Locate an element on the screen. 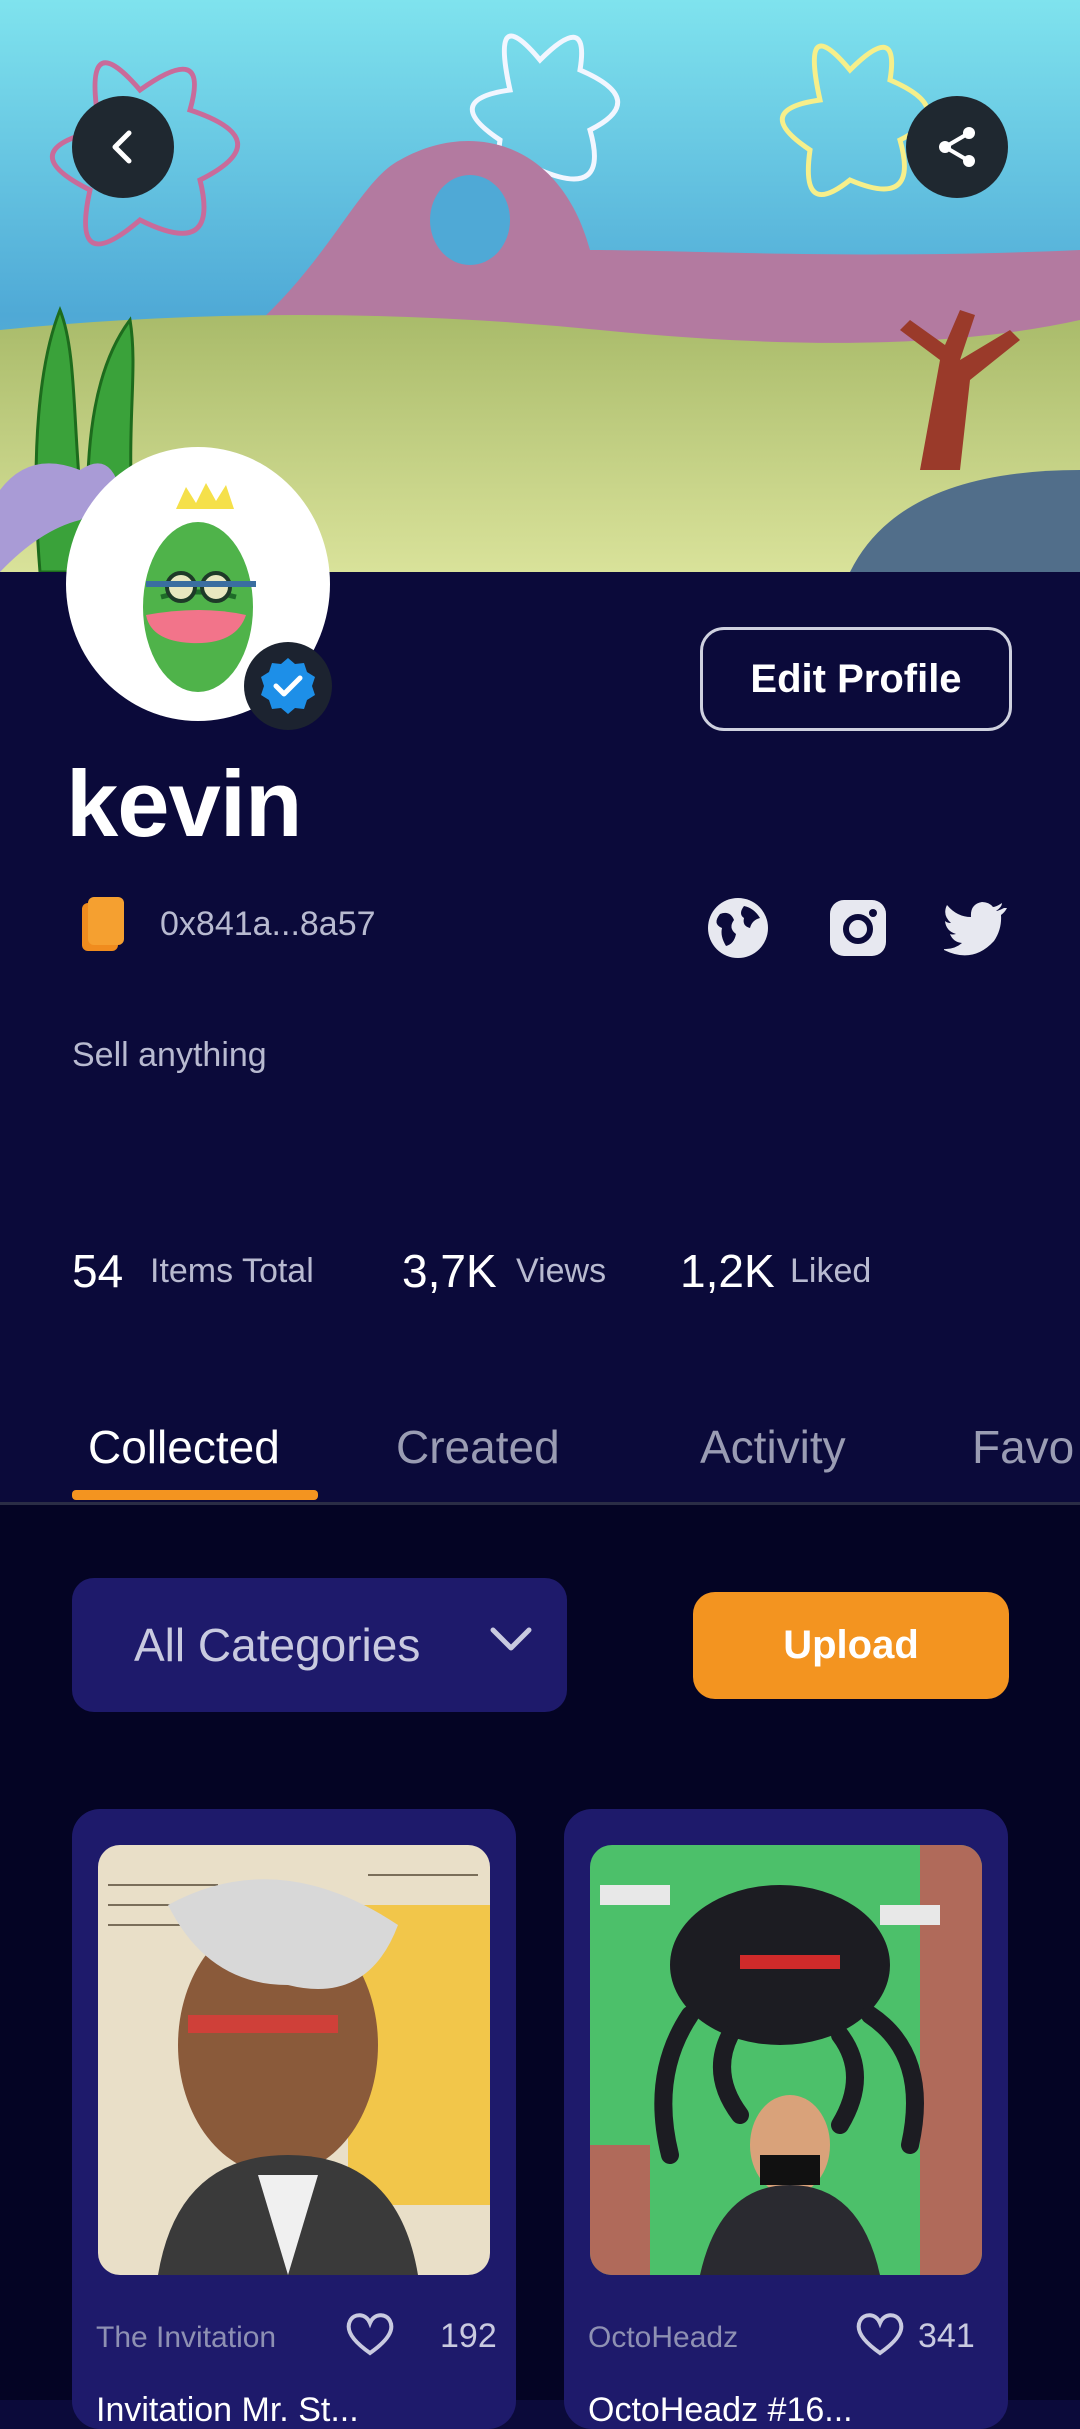  active-tab-indicator is located at coordinates (195, 1495).